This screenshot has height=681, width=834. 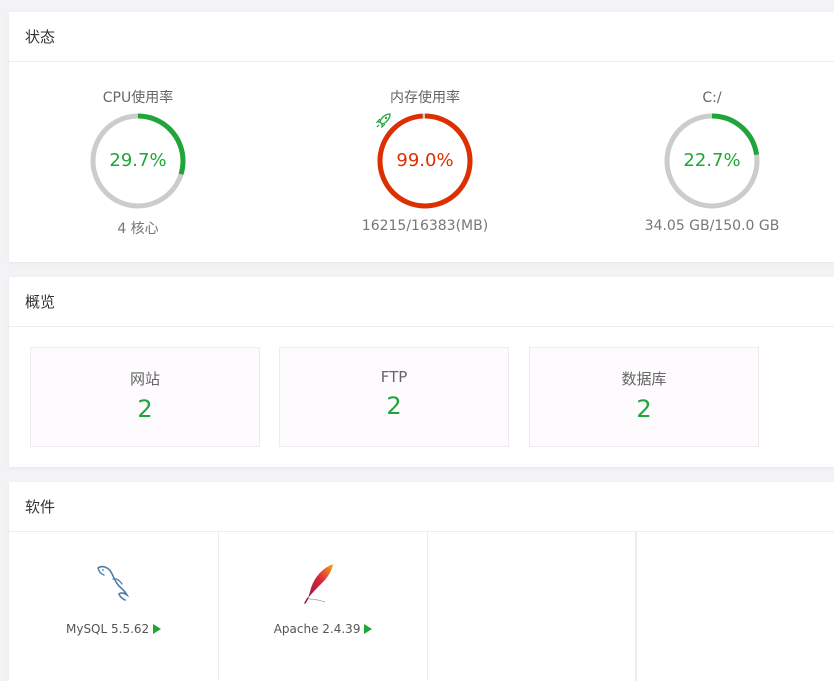 I want to click on disk-usage-value: 22.7%, so click(x=712, y=160).